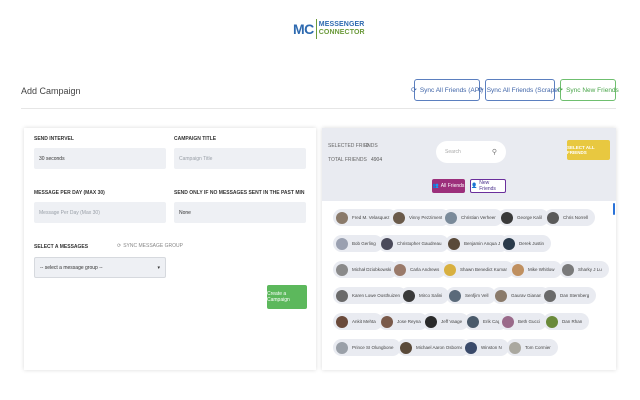 The image size is (640, 400). What do you see at coordinates (413, 243) in the screenshot?
I see `friend-chip: Christopher Gaudreau` at bounding box center [413, 243].